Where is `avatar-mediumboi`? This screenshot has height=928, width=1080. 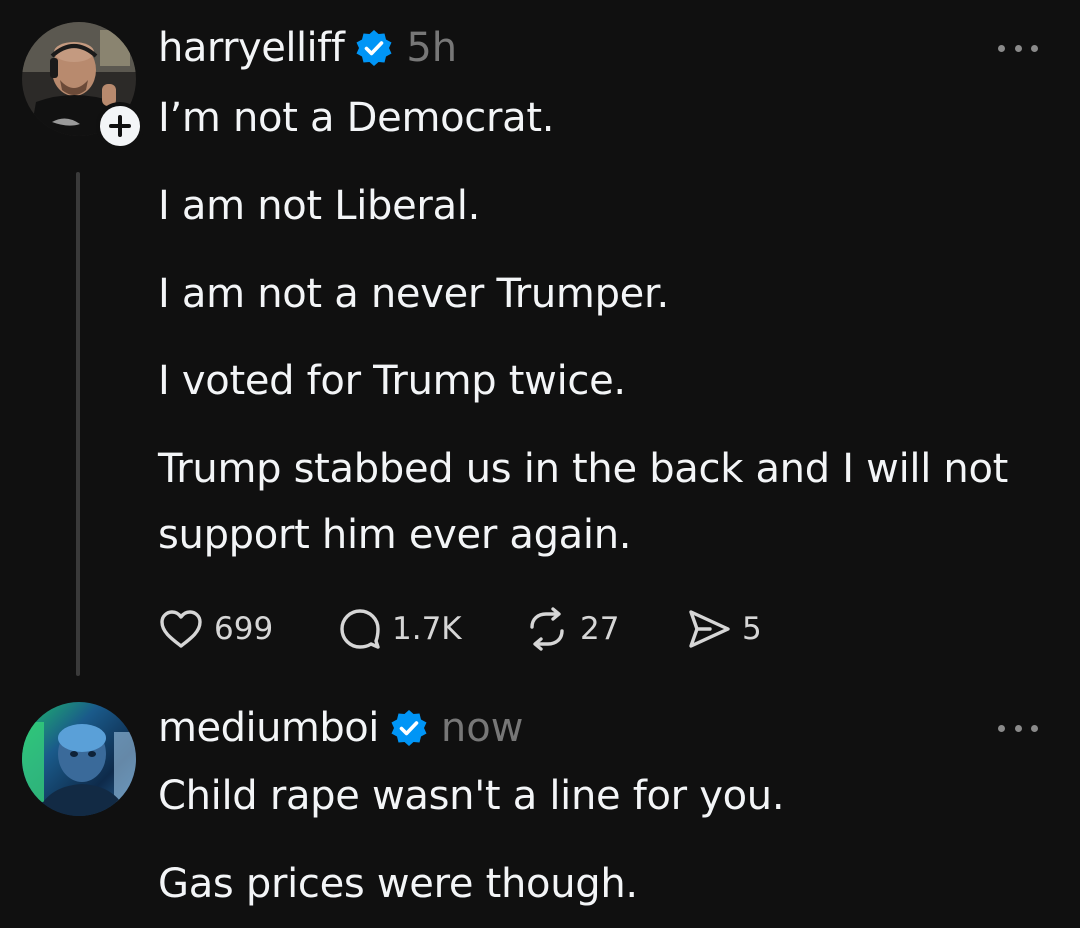 avatar-mediumboi is located at coordinates (79, 759).